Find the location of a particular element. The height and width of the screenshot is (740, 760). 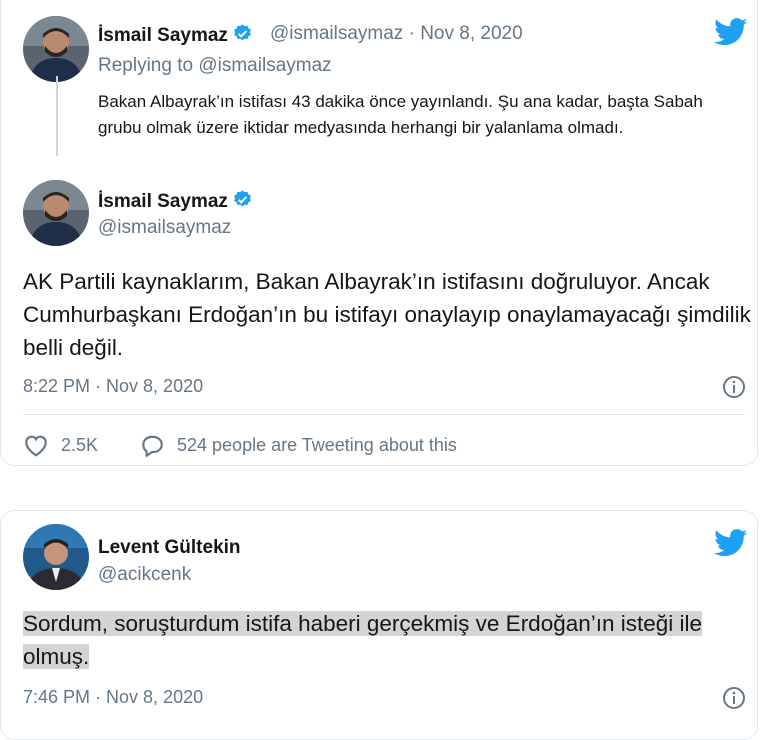

divider is located at coordinates (384, 414).